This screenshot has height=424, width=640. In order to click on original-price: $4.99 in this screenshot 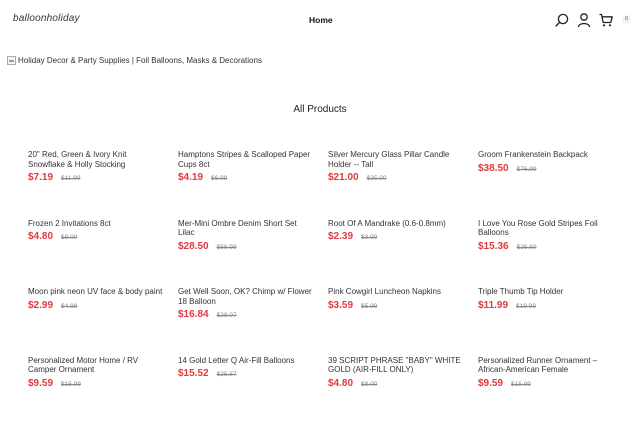, I will do `click(69, 306)`.